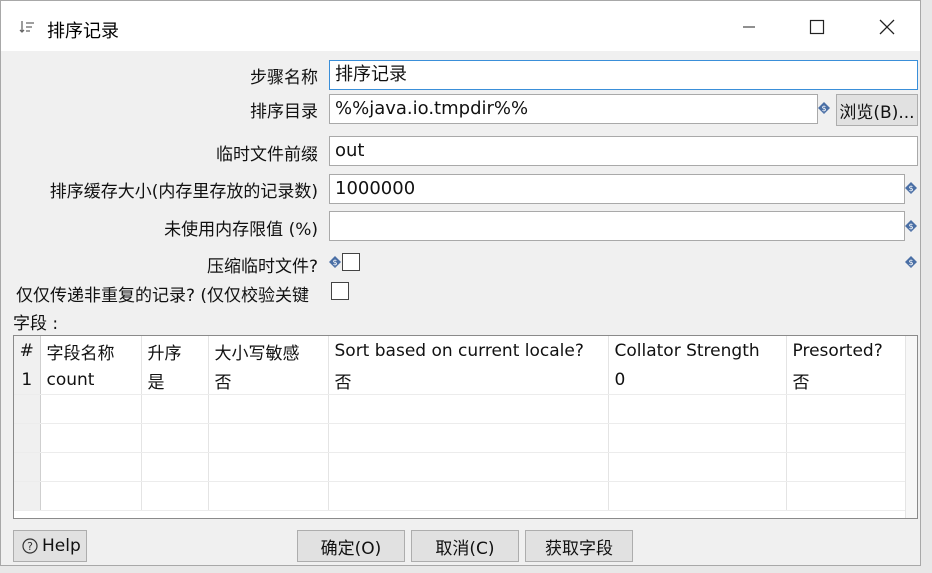 This screenshot has width=932, height=573. Describe the element at coordinates (465, 546) in the screenshot. I see `cancel-button: 取消(C)` at that location.